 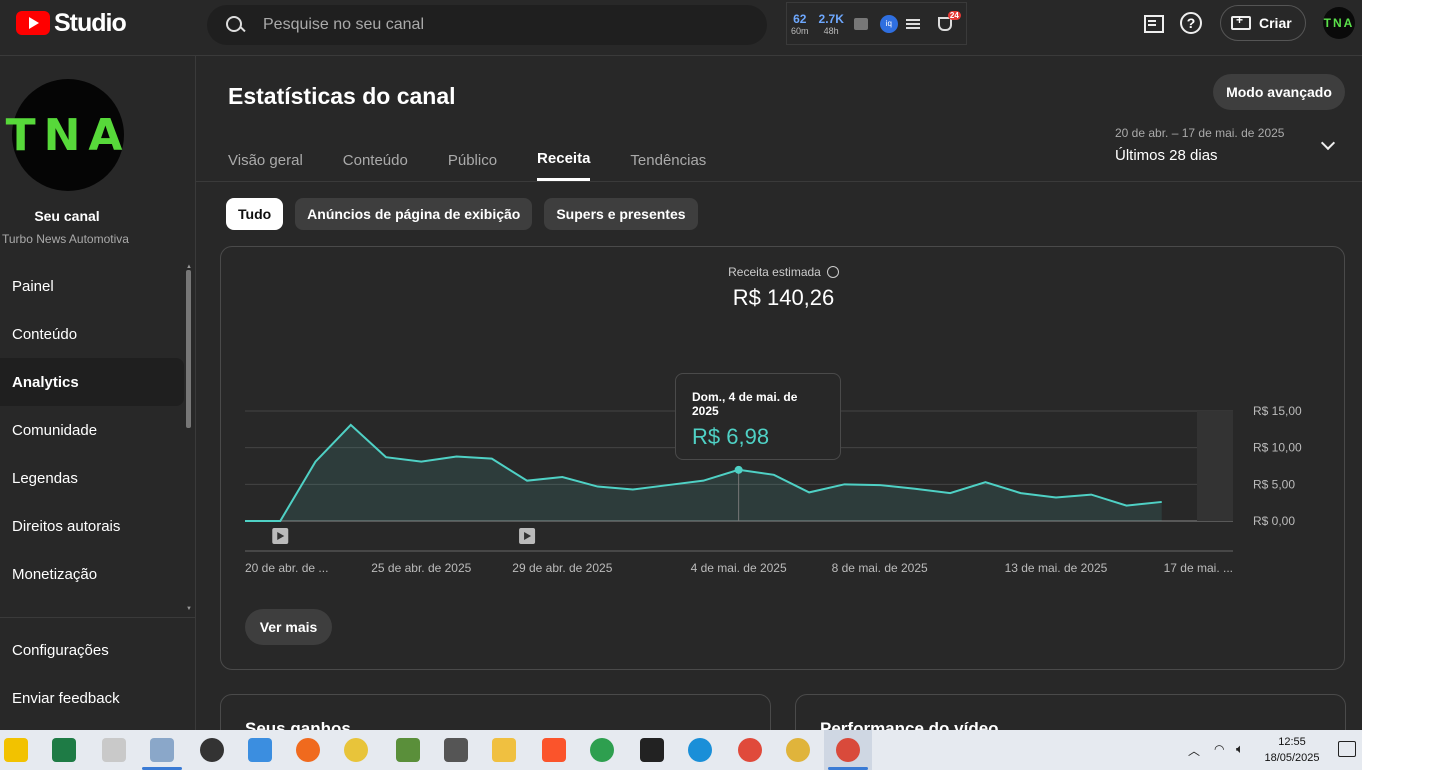 What do you see at coordinates (1070, 712) in the screenshot?
I see `video-performance-card: Performance do vídeo` at bounding box center [1070, 712].